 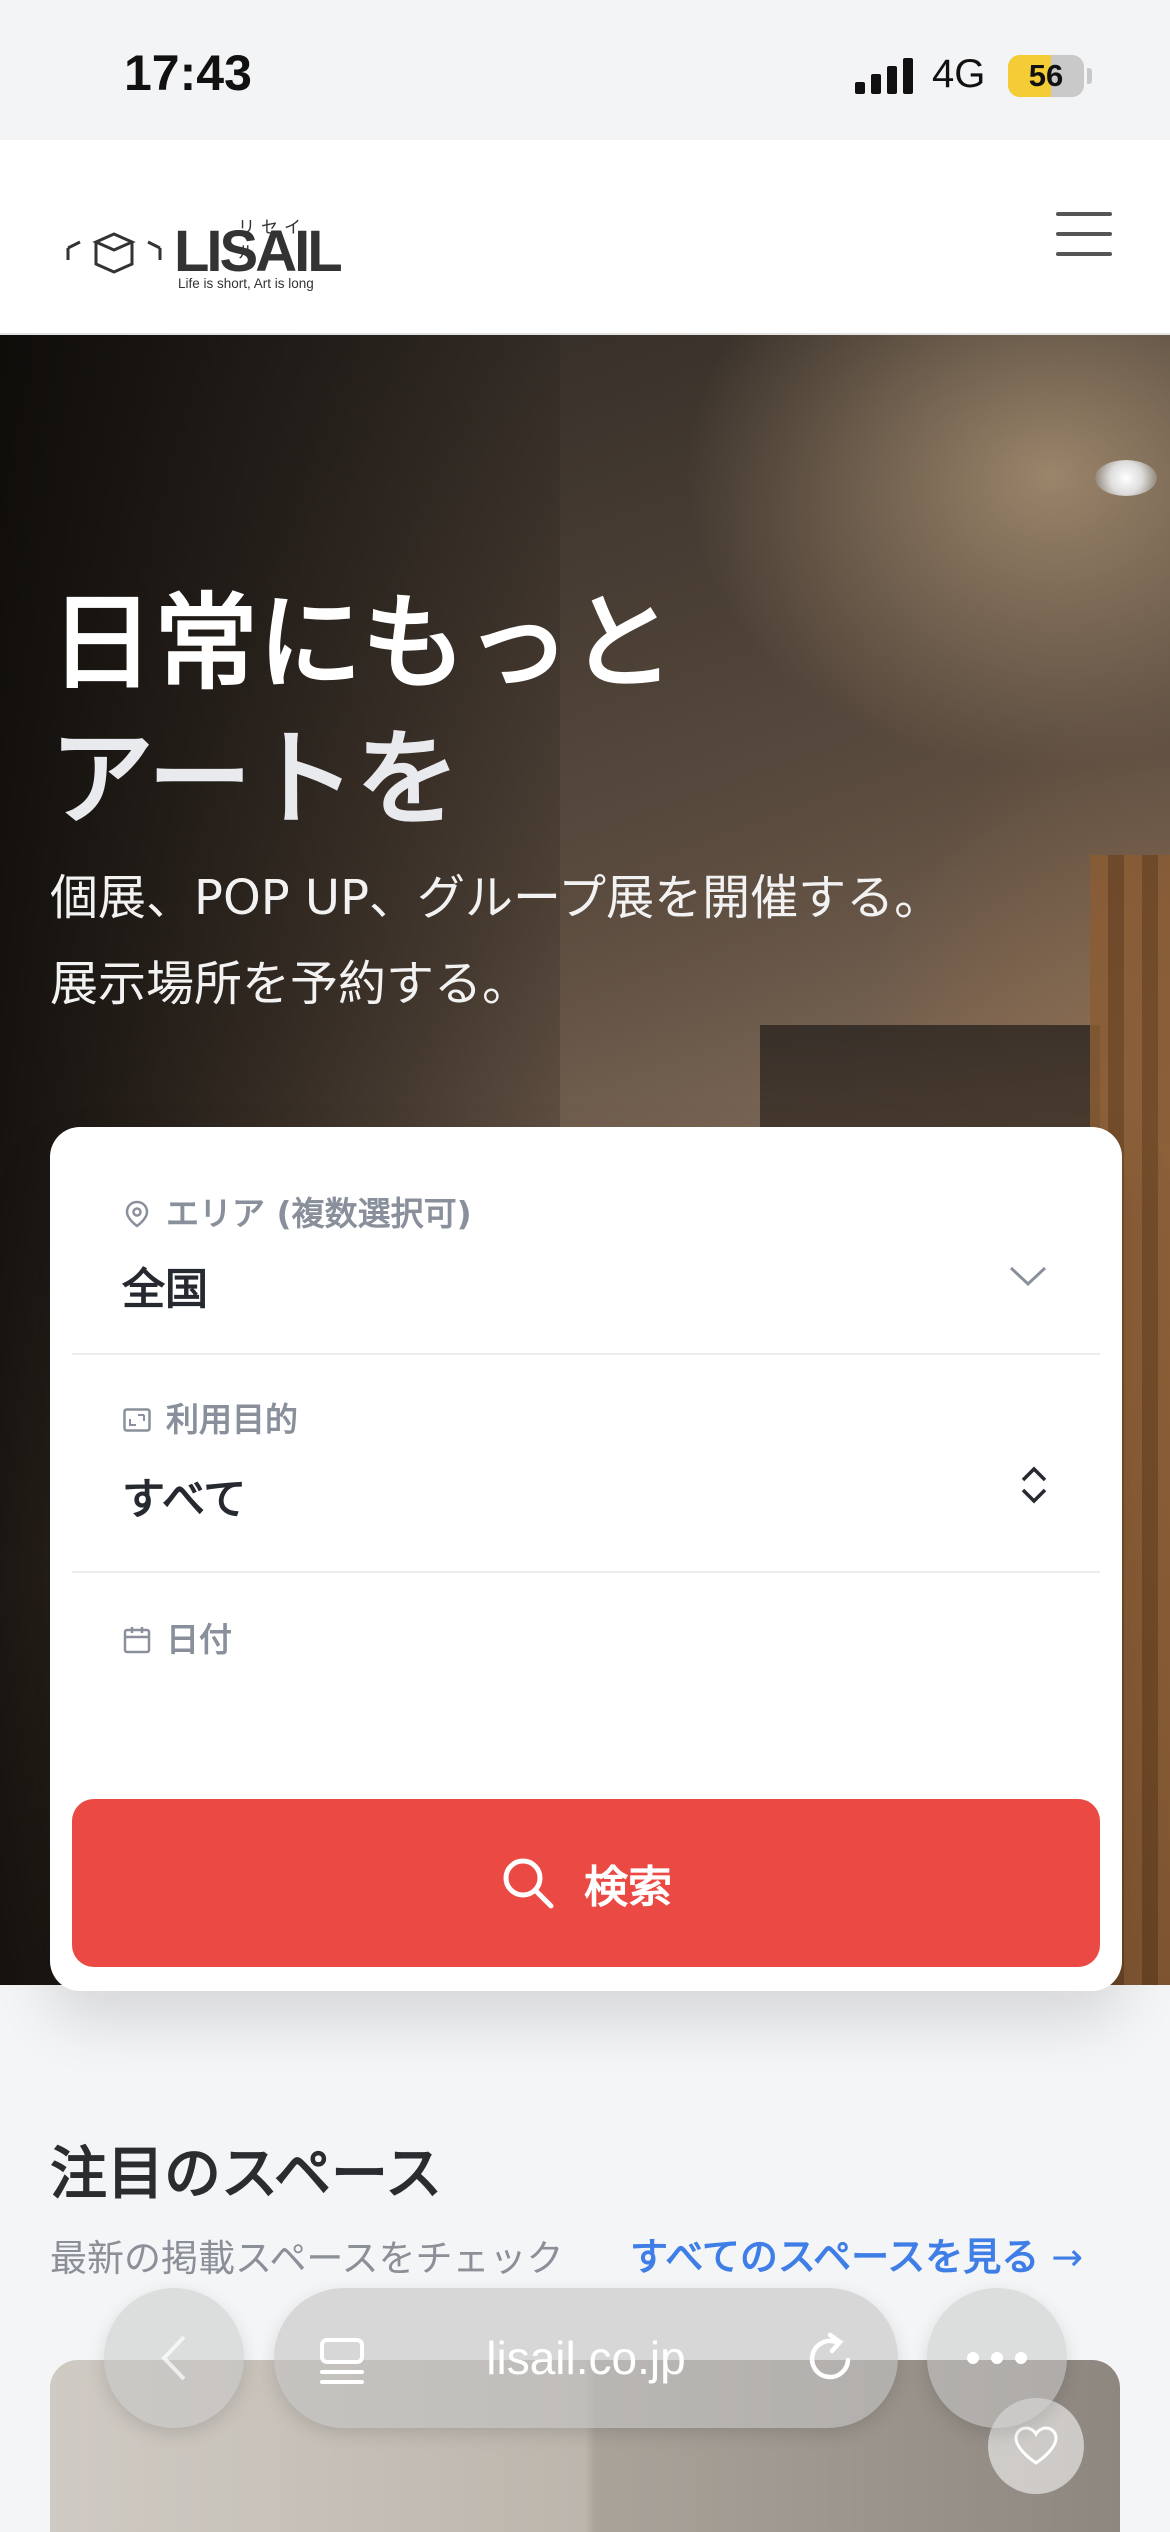 I want to click on search-icon, so click(x=528, y=1883).